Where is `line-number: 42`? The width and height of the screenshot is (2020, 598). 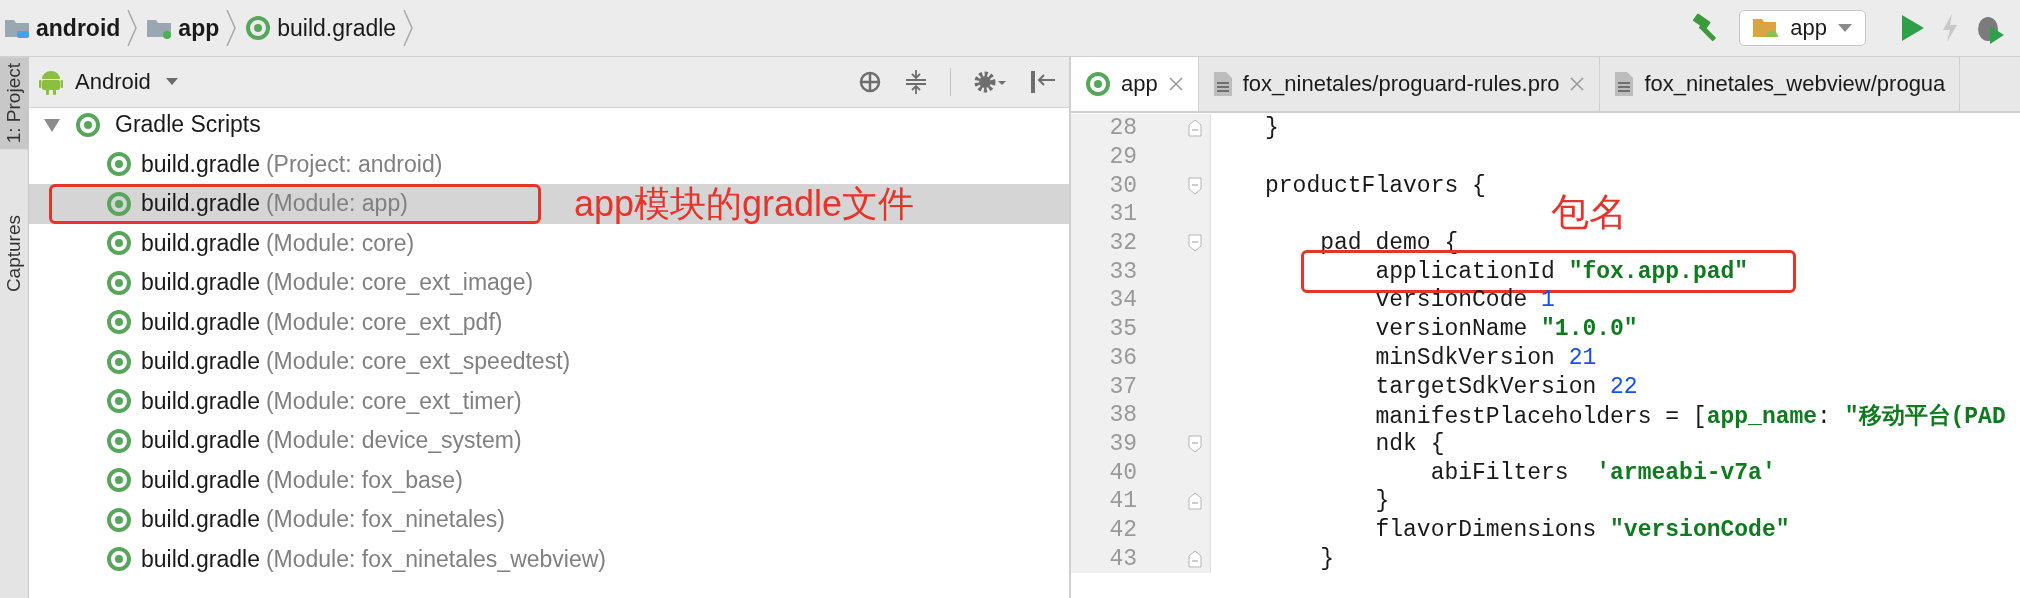
line-number: 42 is located at coordinates (1122, 529).